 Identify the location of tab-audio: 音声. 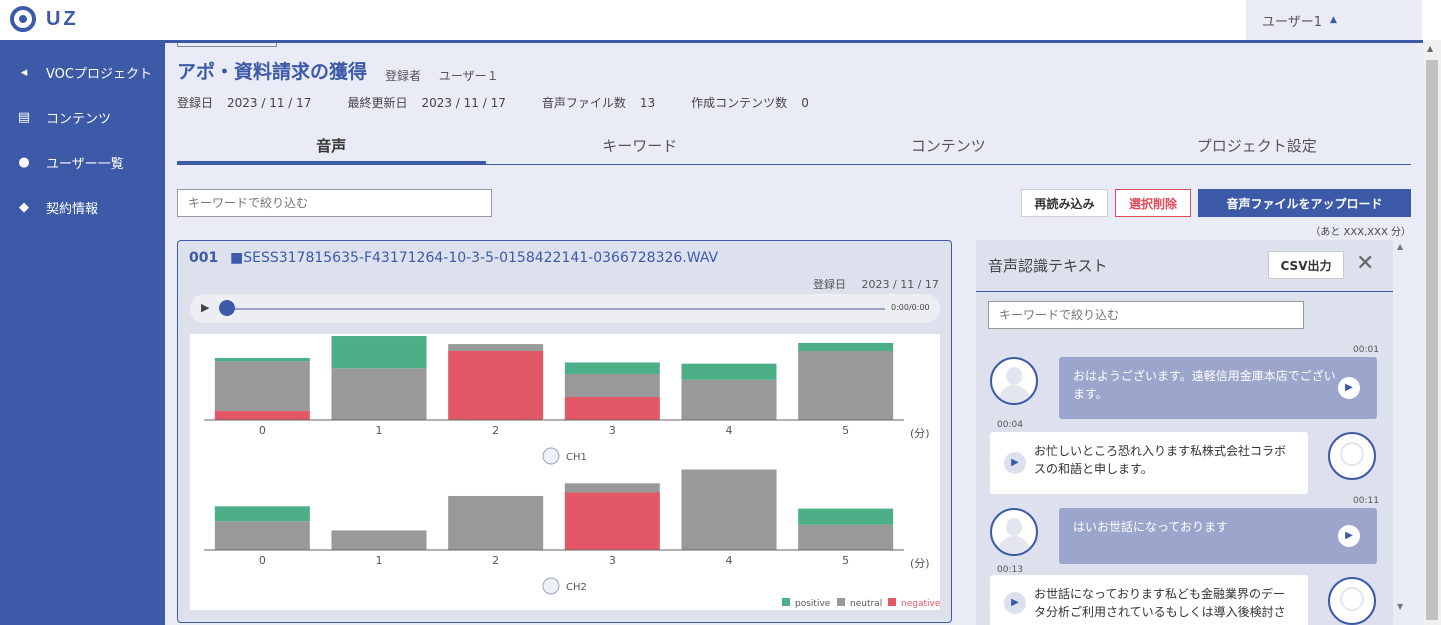
(331, 147).